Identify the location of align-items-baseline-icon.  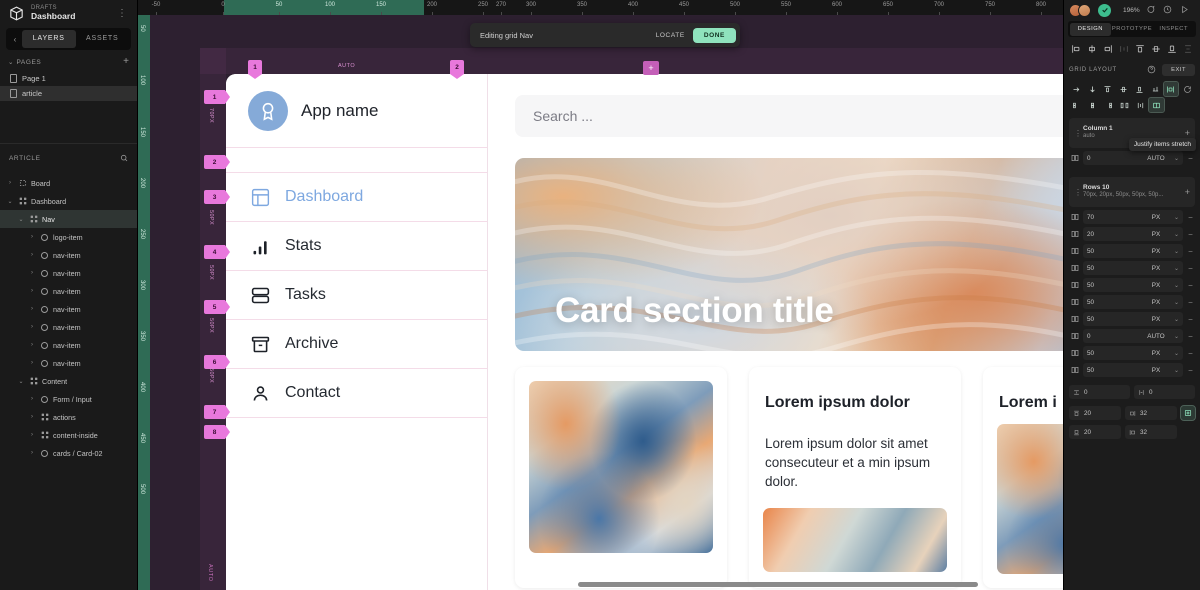
(1155, 89).